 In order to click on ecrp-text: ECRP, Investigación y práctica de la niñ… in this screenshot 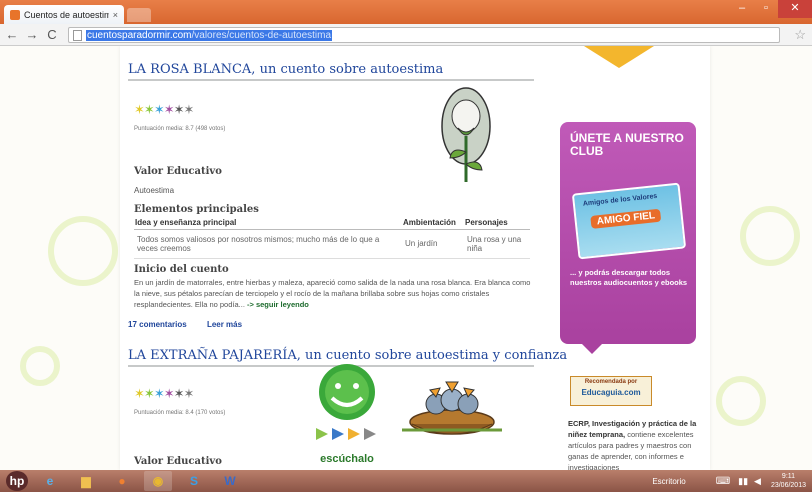, I will do `click(635, 444)`.